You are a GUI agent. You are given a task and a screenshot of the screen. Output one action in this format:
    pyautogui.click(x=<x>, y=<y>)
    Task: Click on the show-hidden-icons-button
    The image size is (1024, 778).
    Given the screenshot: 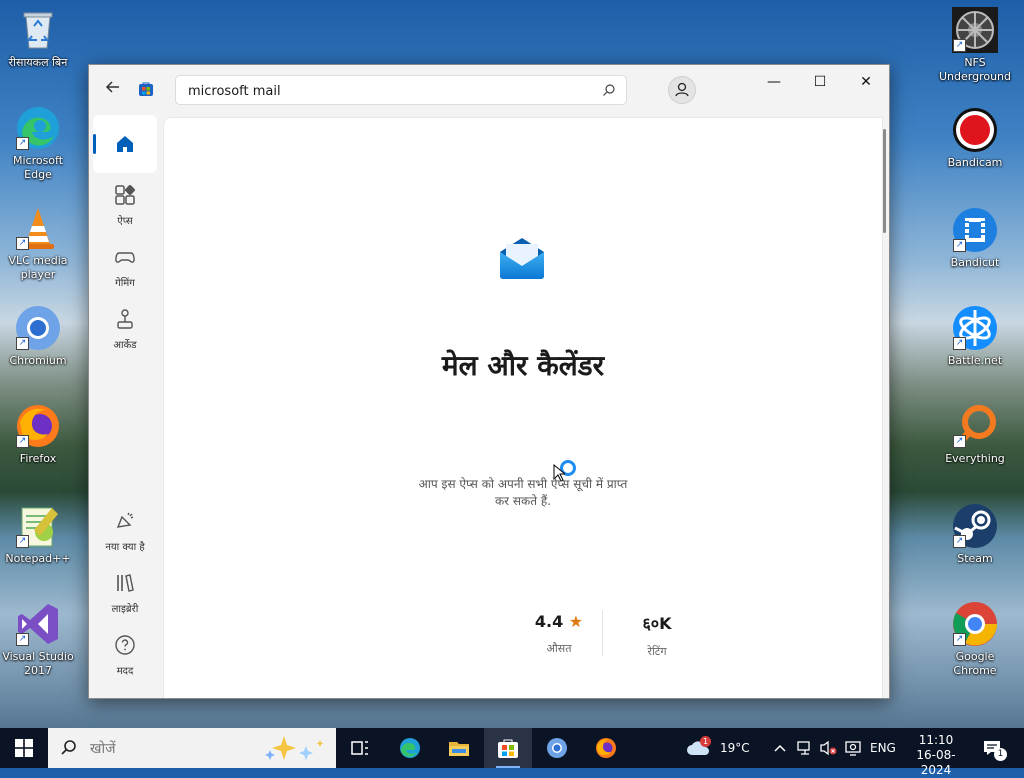 What is the action you would take?
    pyautogui.click(x=780, y=748)
    